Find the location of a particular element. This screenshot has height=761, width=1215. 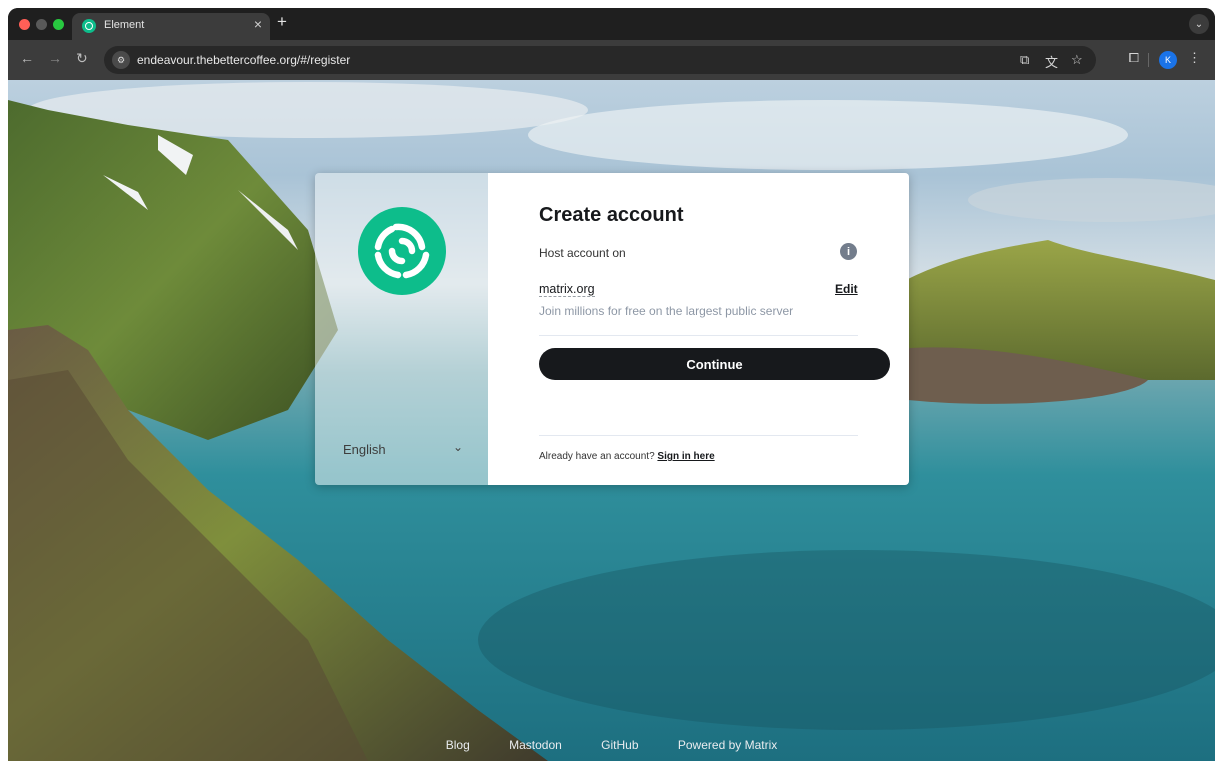

footer-link-blog: Blog is located at coordinates (458, 745).